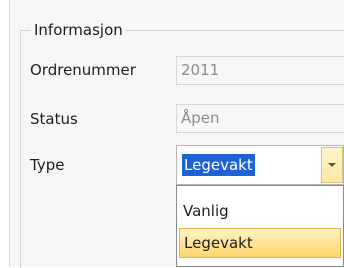 This screenshot has width=344, height=268. I want to click on chevron-down-icon, so click(332, 165).